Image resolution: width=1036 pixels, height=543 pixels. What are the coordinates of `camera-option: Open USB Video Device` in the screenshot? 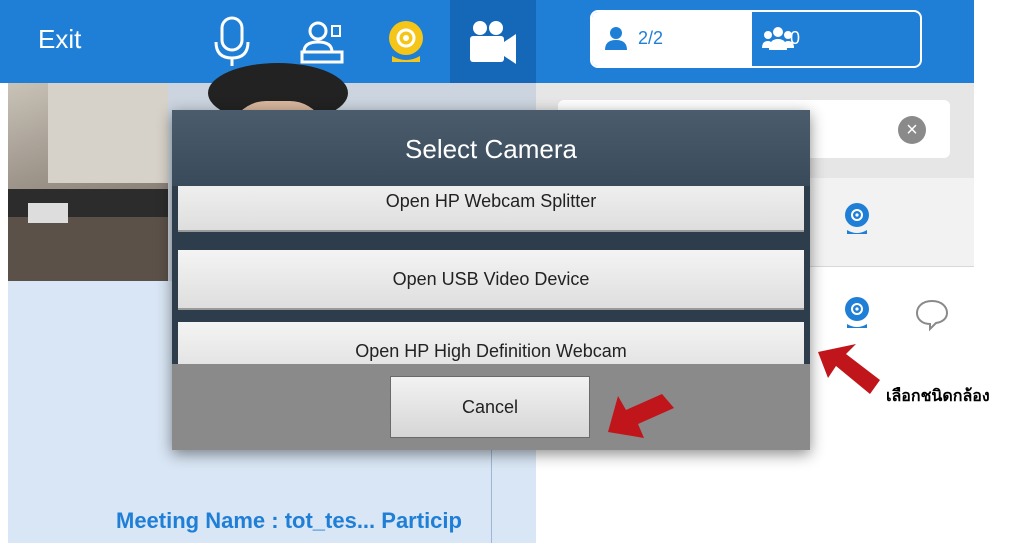 It's located at (491, 280).